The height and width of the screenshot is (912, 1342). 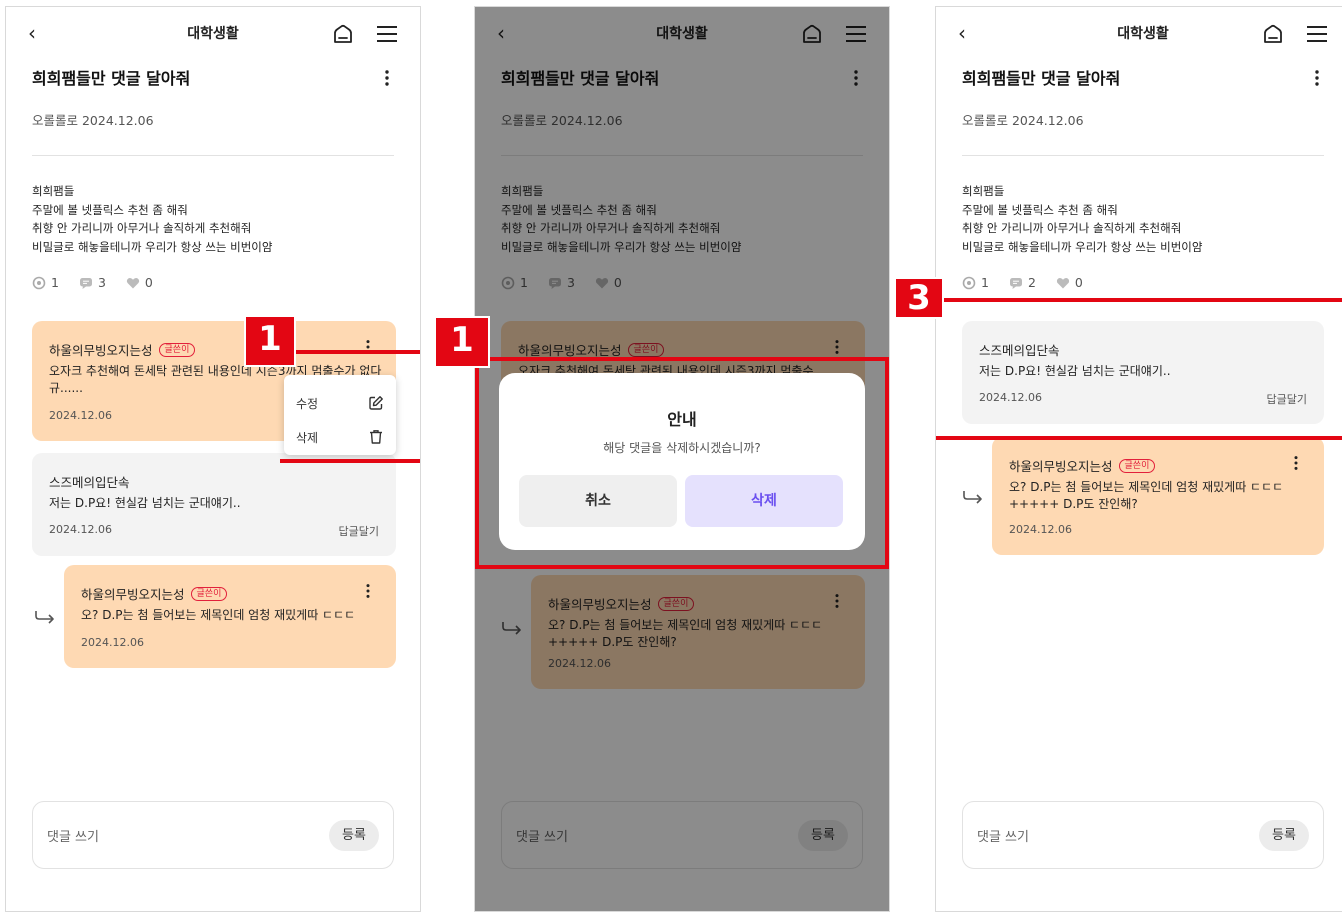 What do you see at coordinates (89, 482) in the screenshot?
I see `comment-author: 스즈메의입단속` at bounding box center [89, 482].